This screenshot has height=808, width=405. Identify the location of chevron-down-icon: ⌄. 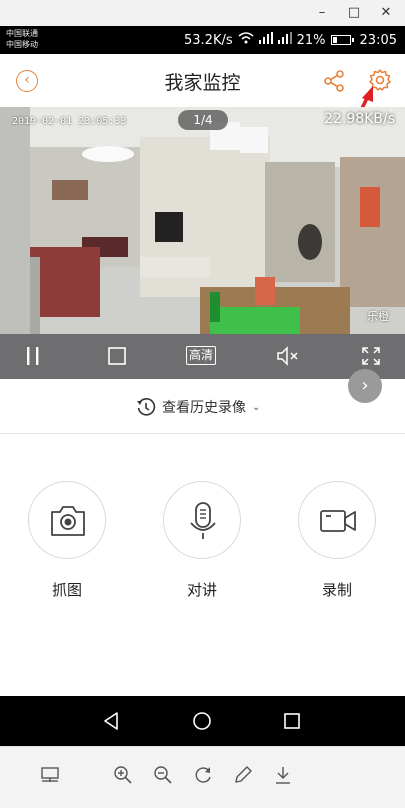
(256, 407).